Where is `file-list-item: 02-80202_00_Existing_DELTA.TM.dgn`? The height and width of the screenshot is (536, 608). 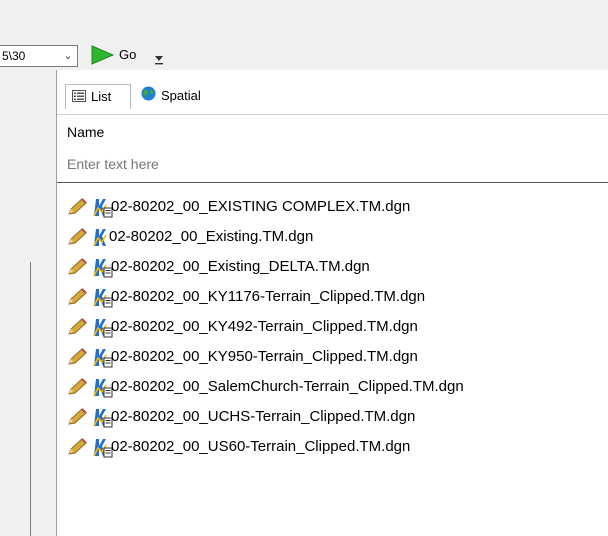
file-list-item: 02-80202_00_Existing_DELTA.TM.dgn is located at coordinates (332, 267).